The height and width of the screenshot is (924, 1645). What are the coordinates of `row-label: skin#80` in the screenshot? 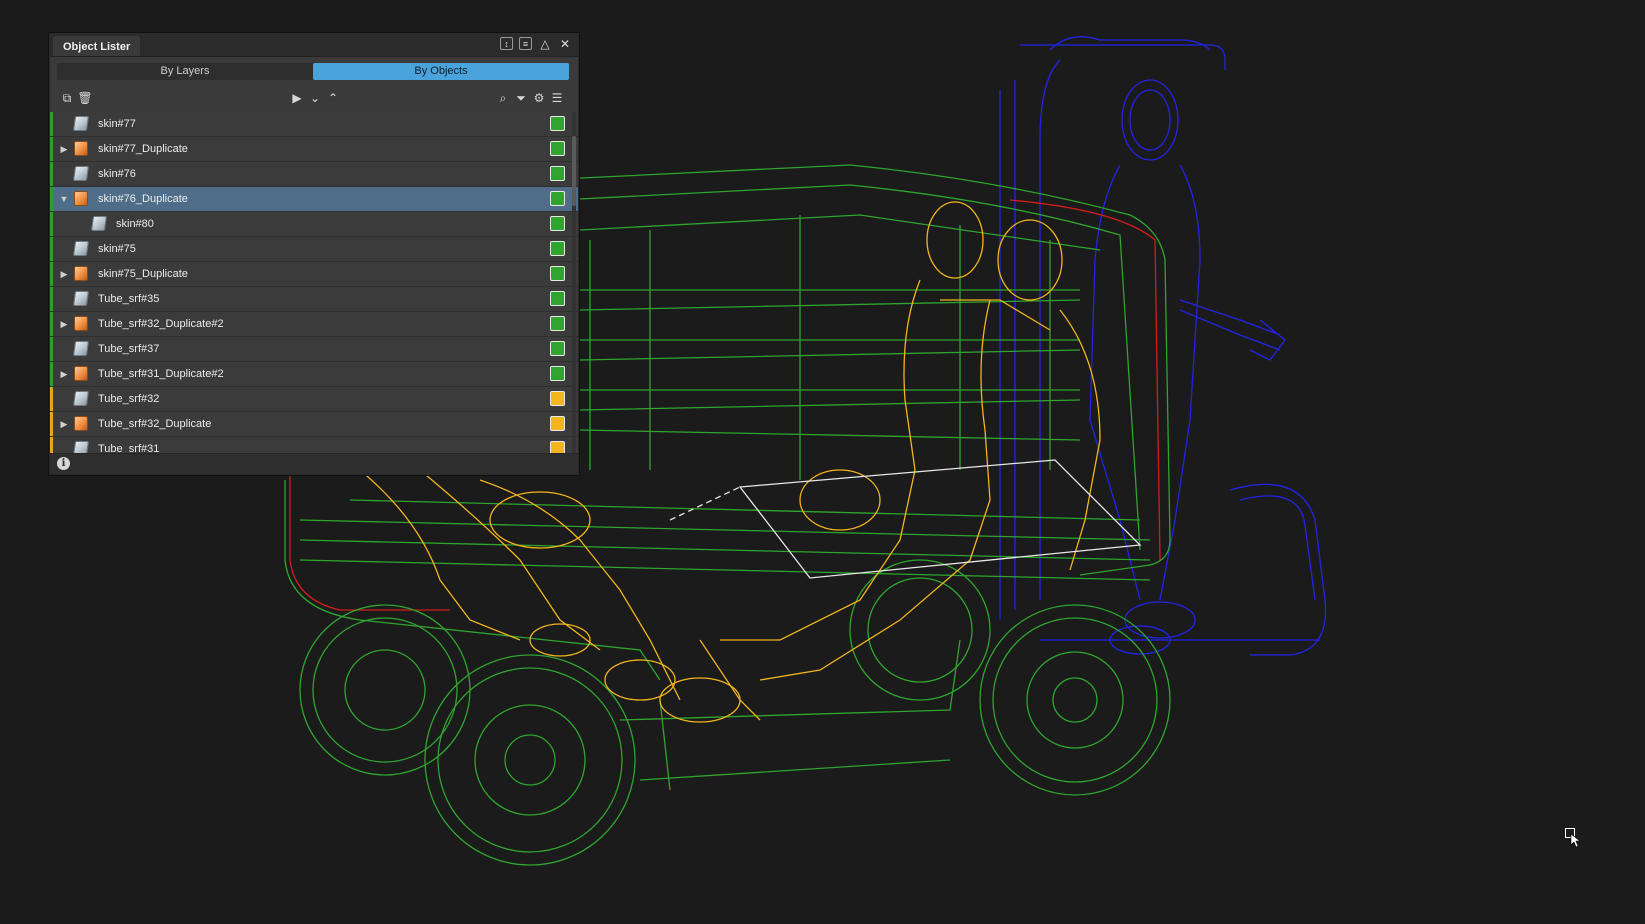 It's located at (135, 224).